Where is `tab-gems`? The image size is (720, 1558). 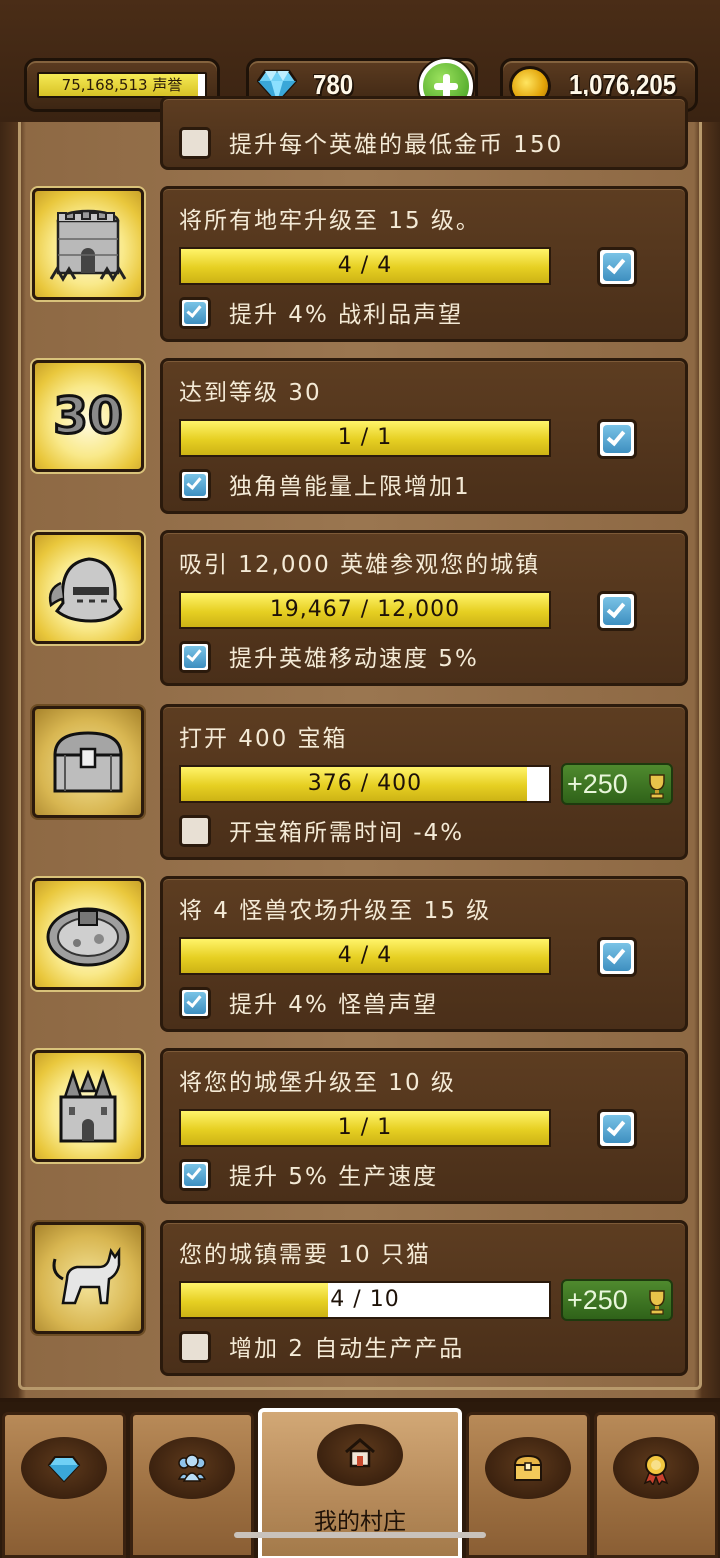 tab-gems is located at coordinates (64, 1485).